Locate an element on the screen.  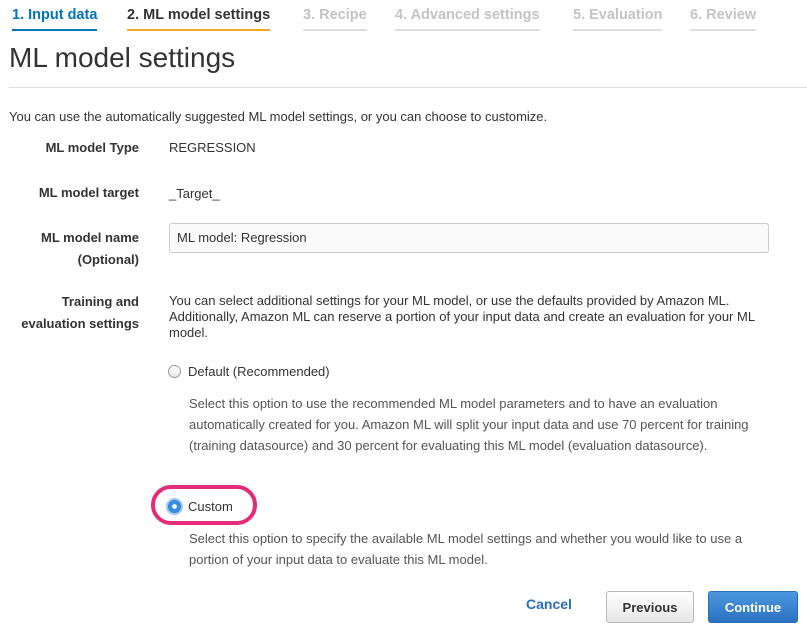
model-target-label: ML model target is located at coordinates (88, 192).